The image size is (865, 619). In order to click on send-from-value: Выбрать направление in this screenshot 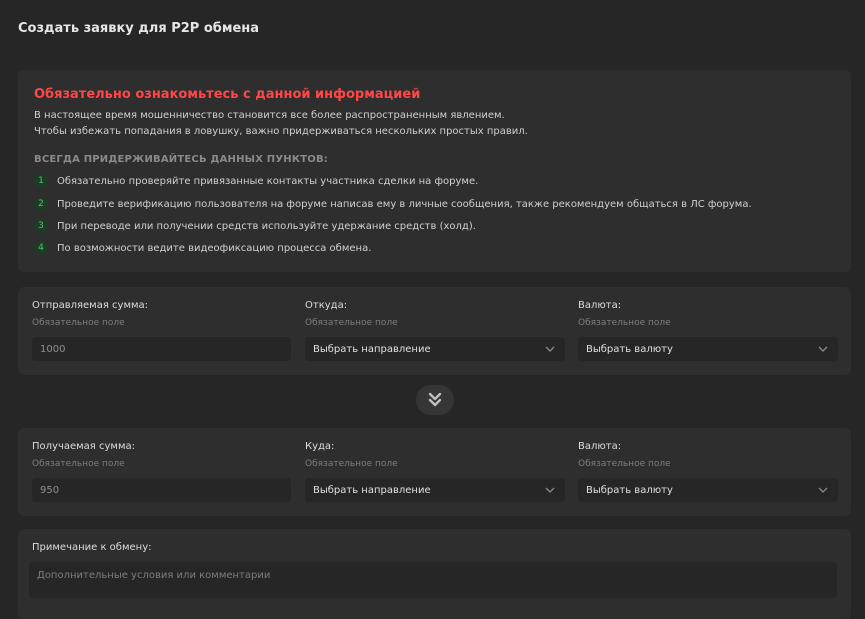, I will do `click(372, 349)`.